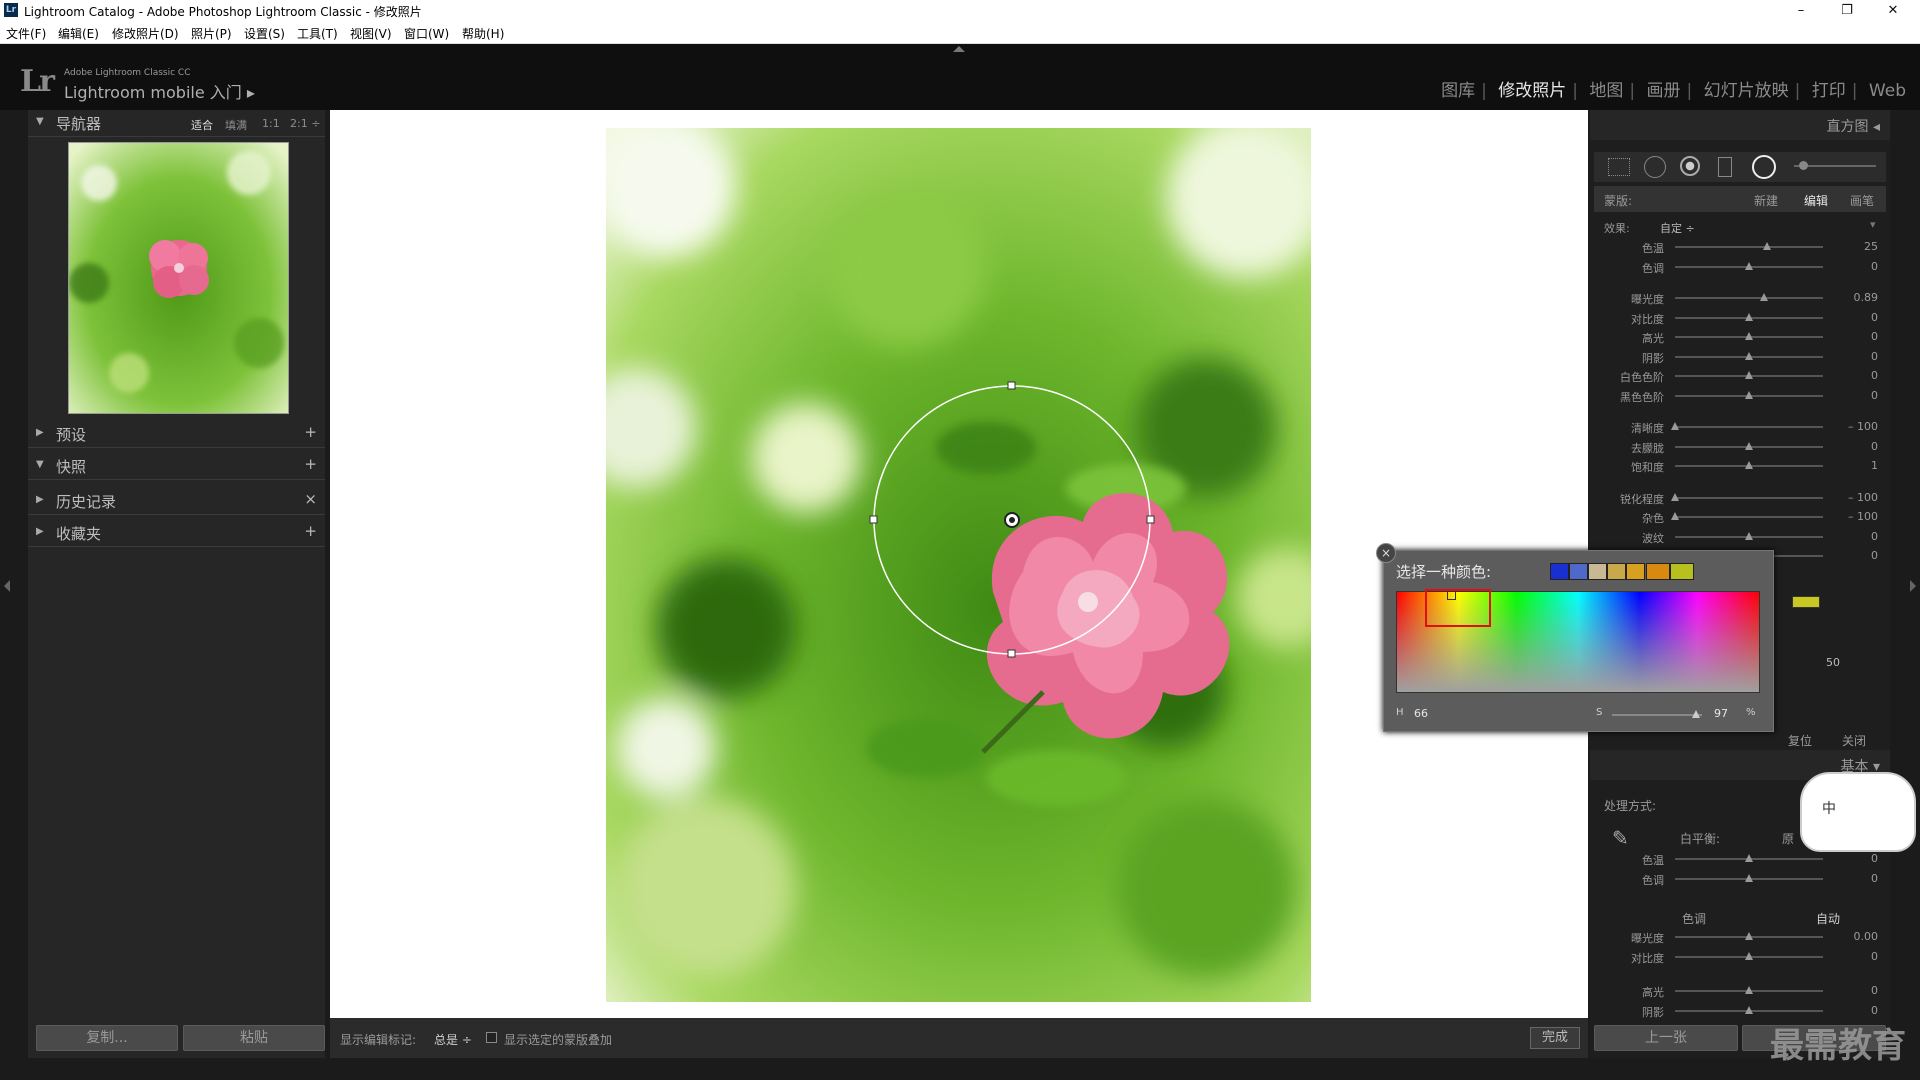 The height and width of the screenshot is (1080, 1920). What do you see at coordinates (1828, 918) in the screenshot?
I see `auto-button: 自动` at bounding box center [1828, 918].